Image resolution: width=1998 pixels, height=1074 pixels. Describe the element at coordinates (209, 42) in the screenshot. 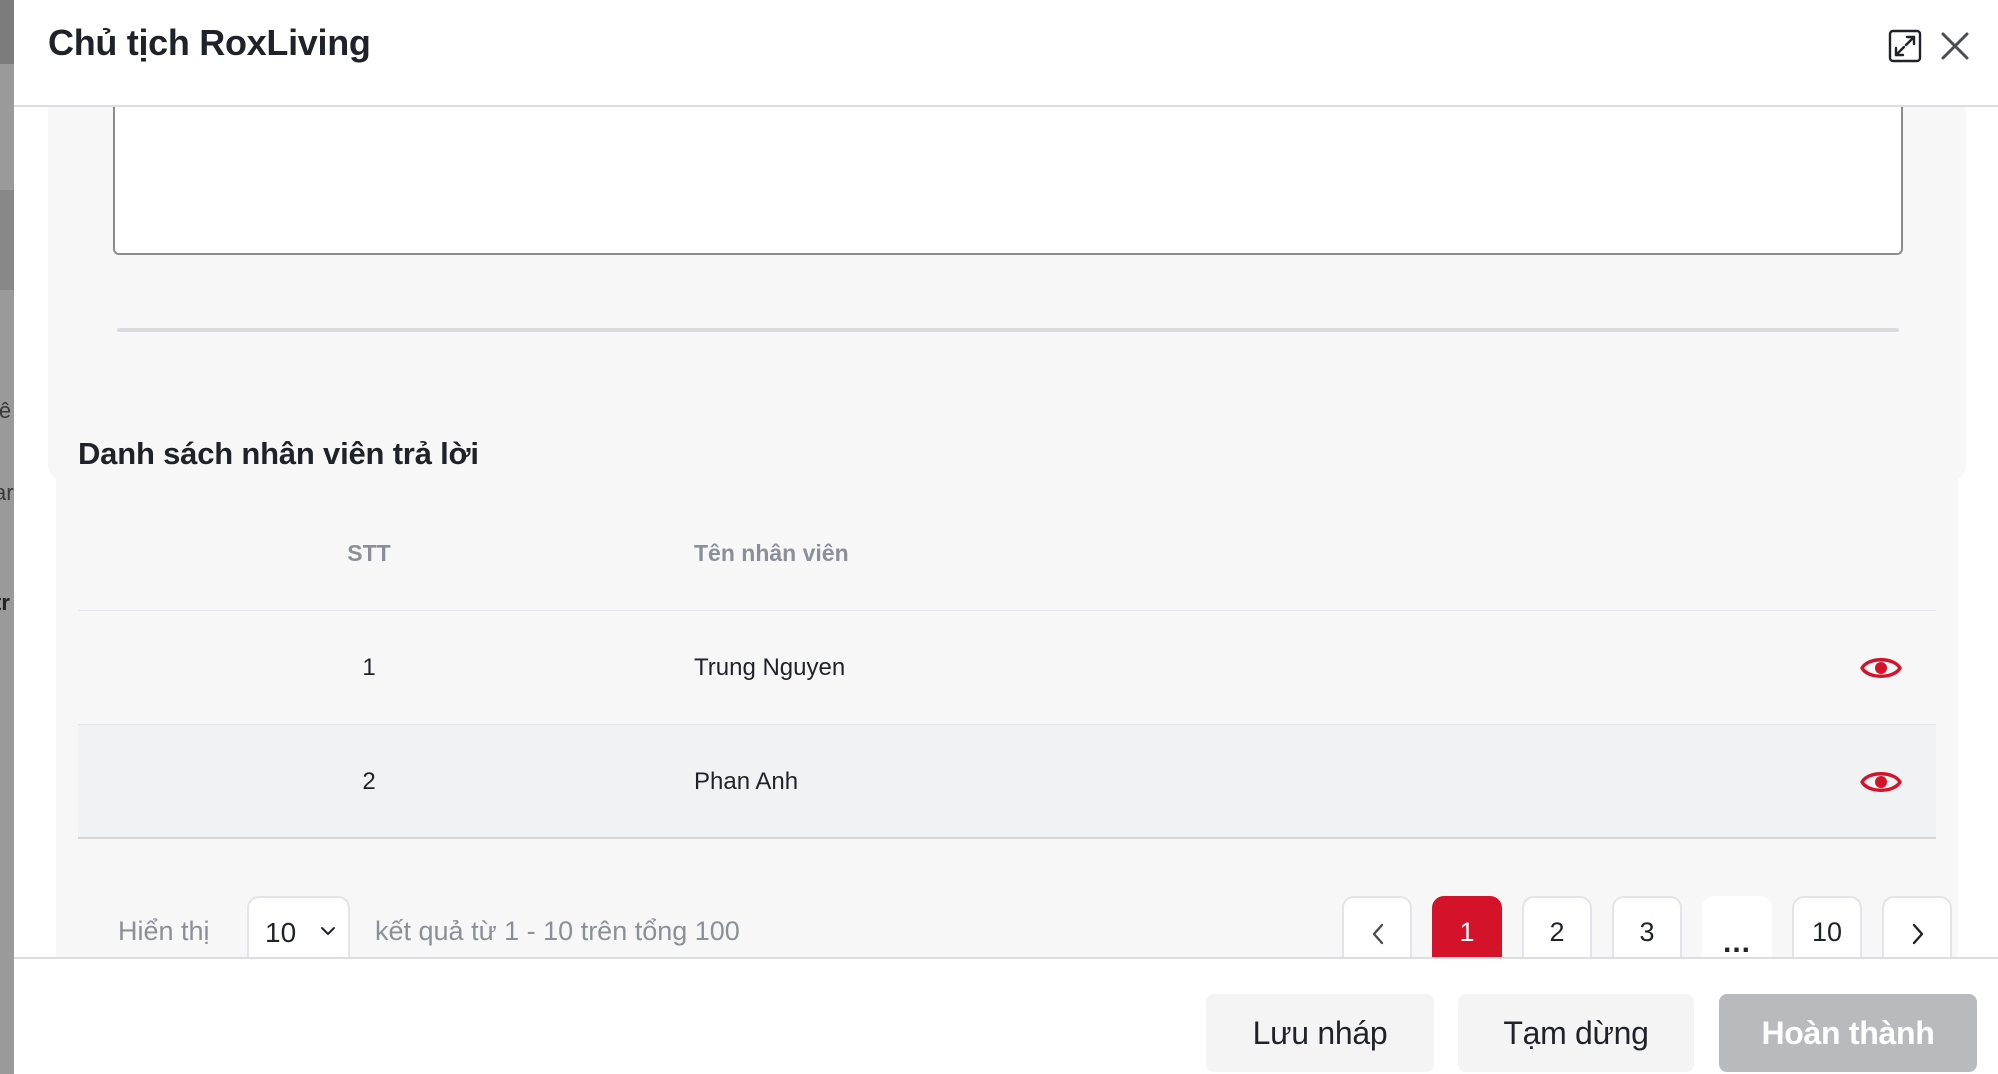

I see `modal-title: Chủ tịch RoxLiving` at that location.